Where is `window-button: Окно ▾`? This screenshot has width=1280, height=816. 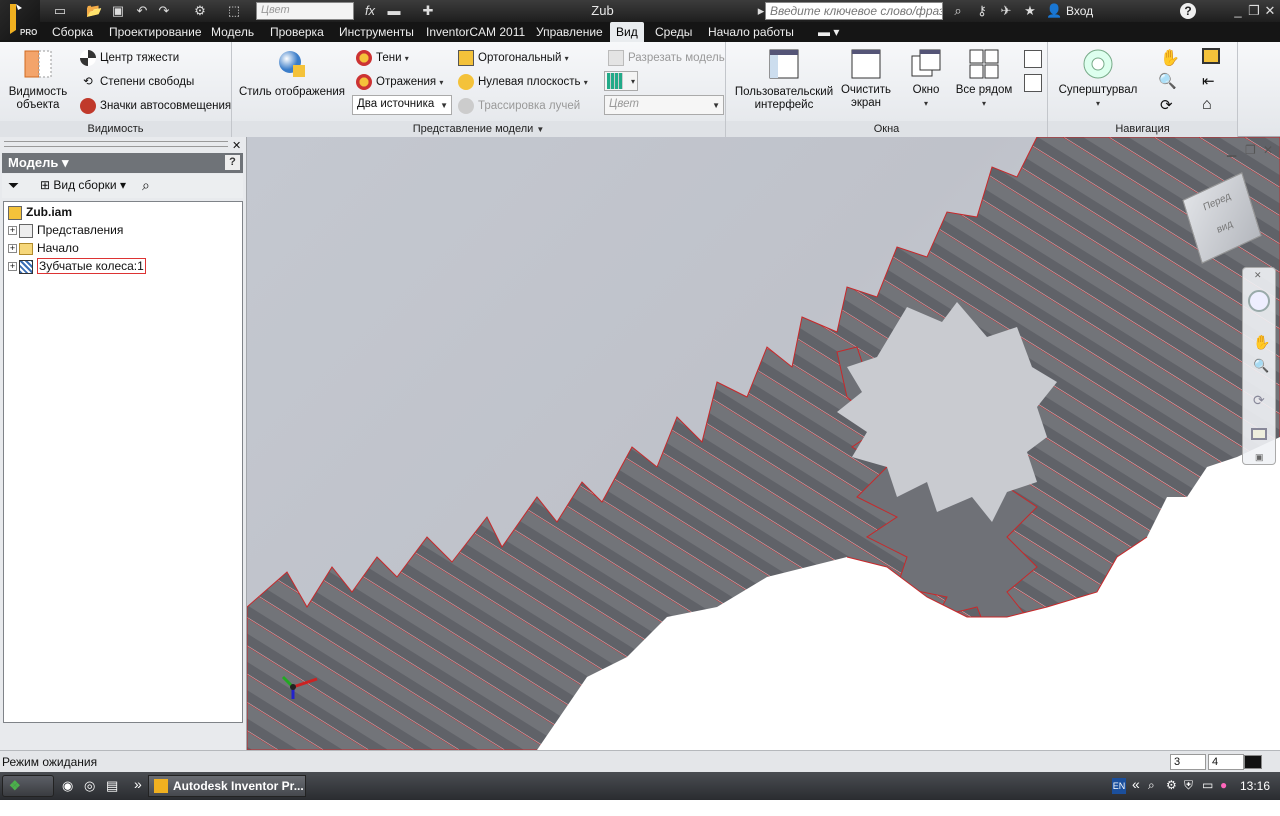 window-button: Окно ▾ is located at coordinates (926, 97).